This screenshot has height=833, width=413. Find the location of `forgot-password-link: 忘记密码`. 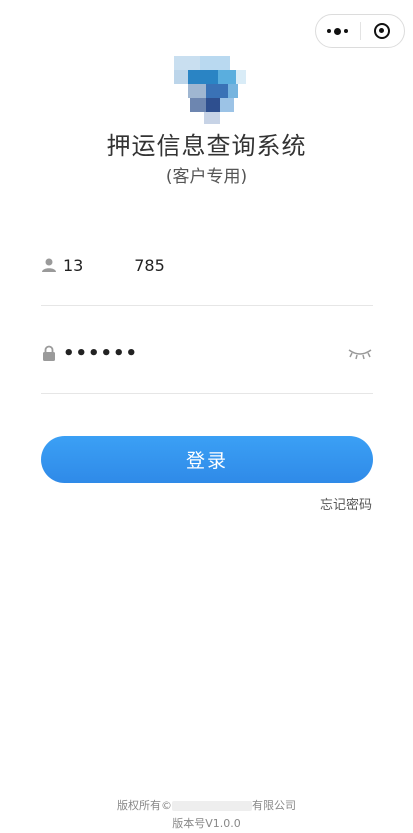

forgot-password-link: 忘记密码 is located at coordinates (346, 503).